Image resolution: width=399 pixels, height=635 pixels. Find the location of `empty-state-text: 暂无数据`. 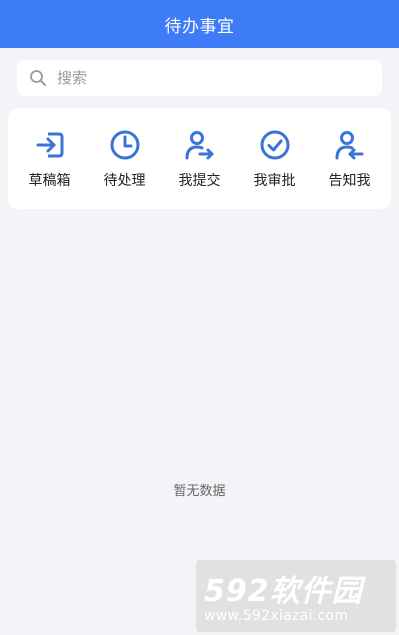

empty-state-text: 暂无数据 is located at coordinates (199, 491).